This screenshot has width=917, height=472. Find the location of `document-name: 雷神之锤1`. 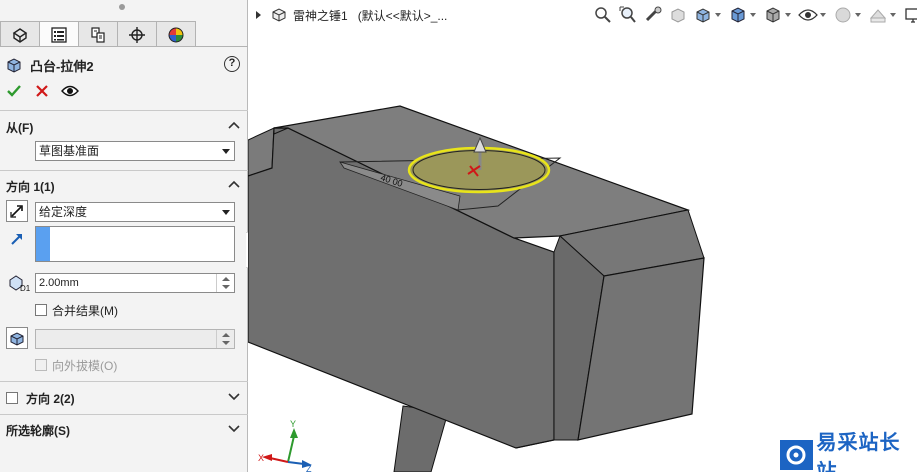

document-name: 雷神之锤1 is located at coordinates (320, 15).